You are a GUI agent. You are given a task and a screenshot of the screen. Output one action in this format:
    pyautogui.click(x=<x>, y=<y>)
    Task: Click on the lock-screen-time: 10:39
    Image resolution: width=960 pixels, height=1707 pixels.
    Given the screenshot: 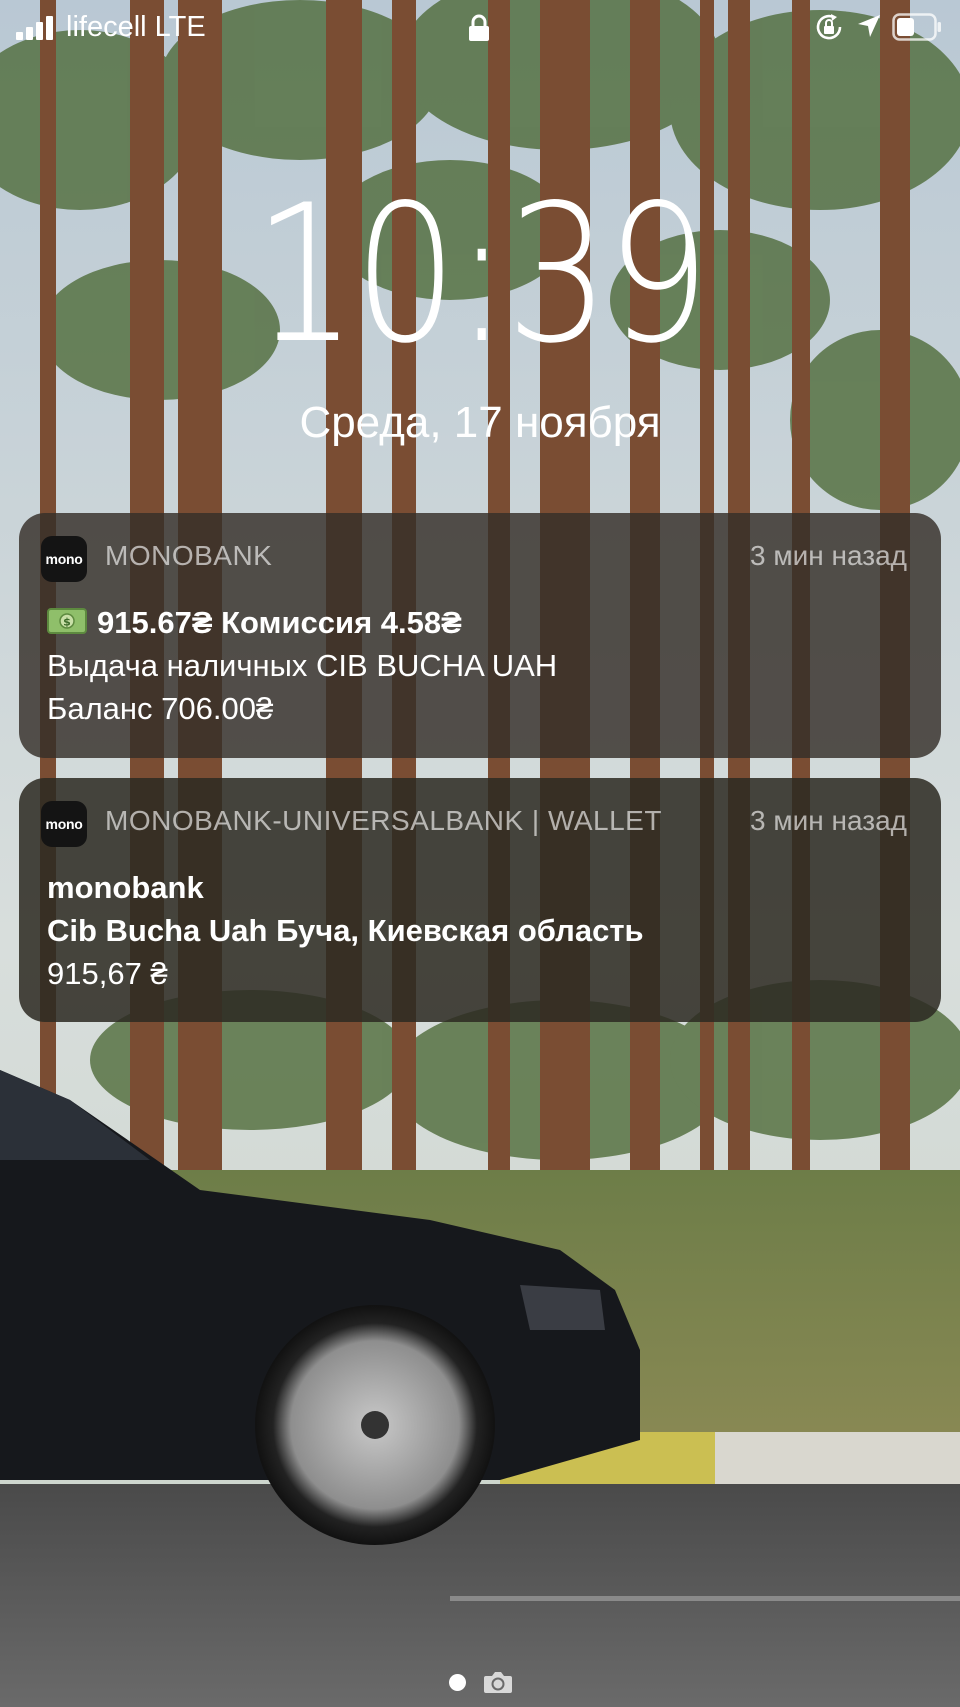 What is the action you would take?
    pyautogui.click(x=481, y=274)
    